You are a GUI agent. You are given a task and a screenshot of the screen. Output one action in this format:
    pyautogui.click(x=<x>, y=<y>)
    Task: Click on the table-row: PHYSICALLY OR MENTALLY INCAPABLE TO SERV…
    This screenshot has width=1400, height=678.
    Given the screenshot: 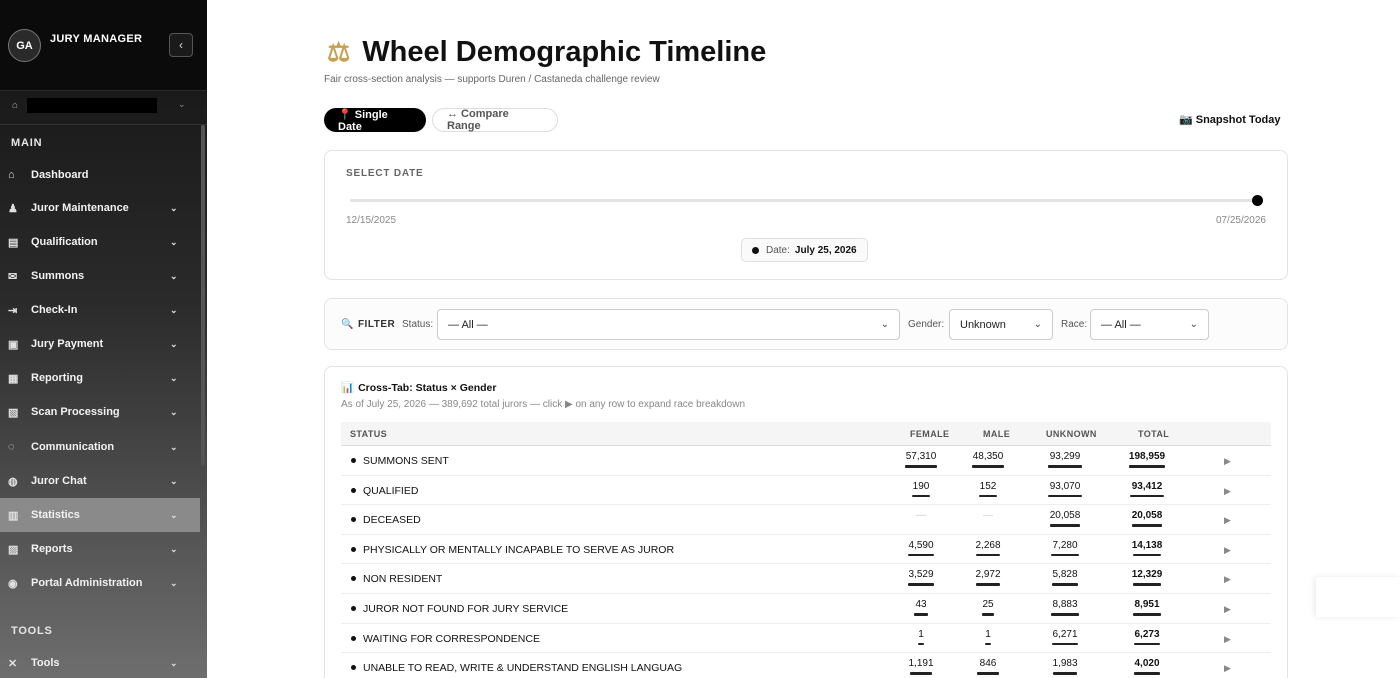 What is the action you would take?
    pyautogui.click(x=806, y=550)
    